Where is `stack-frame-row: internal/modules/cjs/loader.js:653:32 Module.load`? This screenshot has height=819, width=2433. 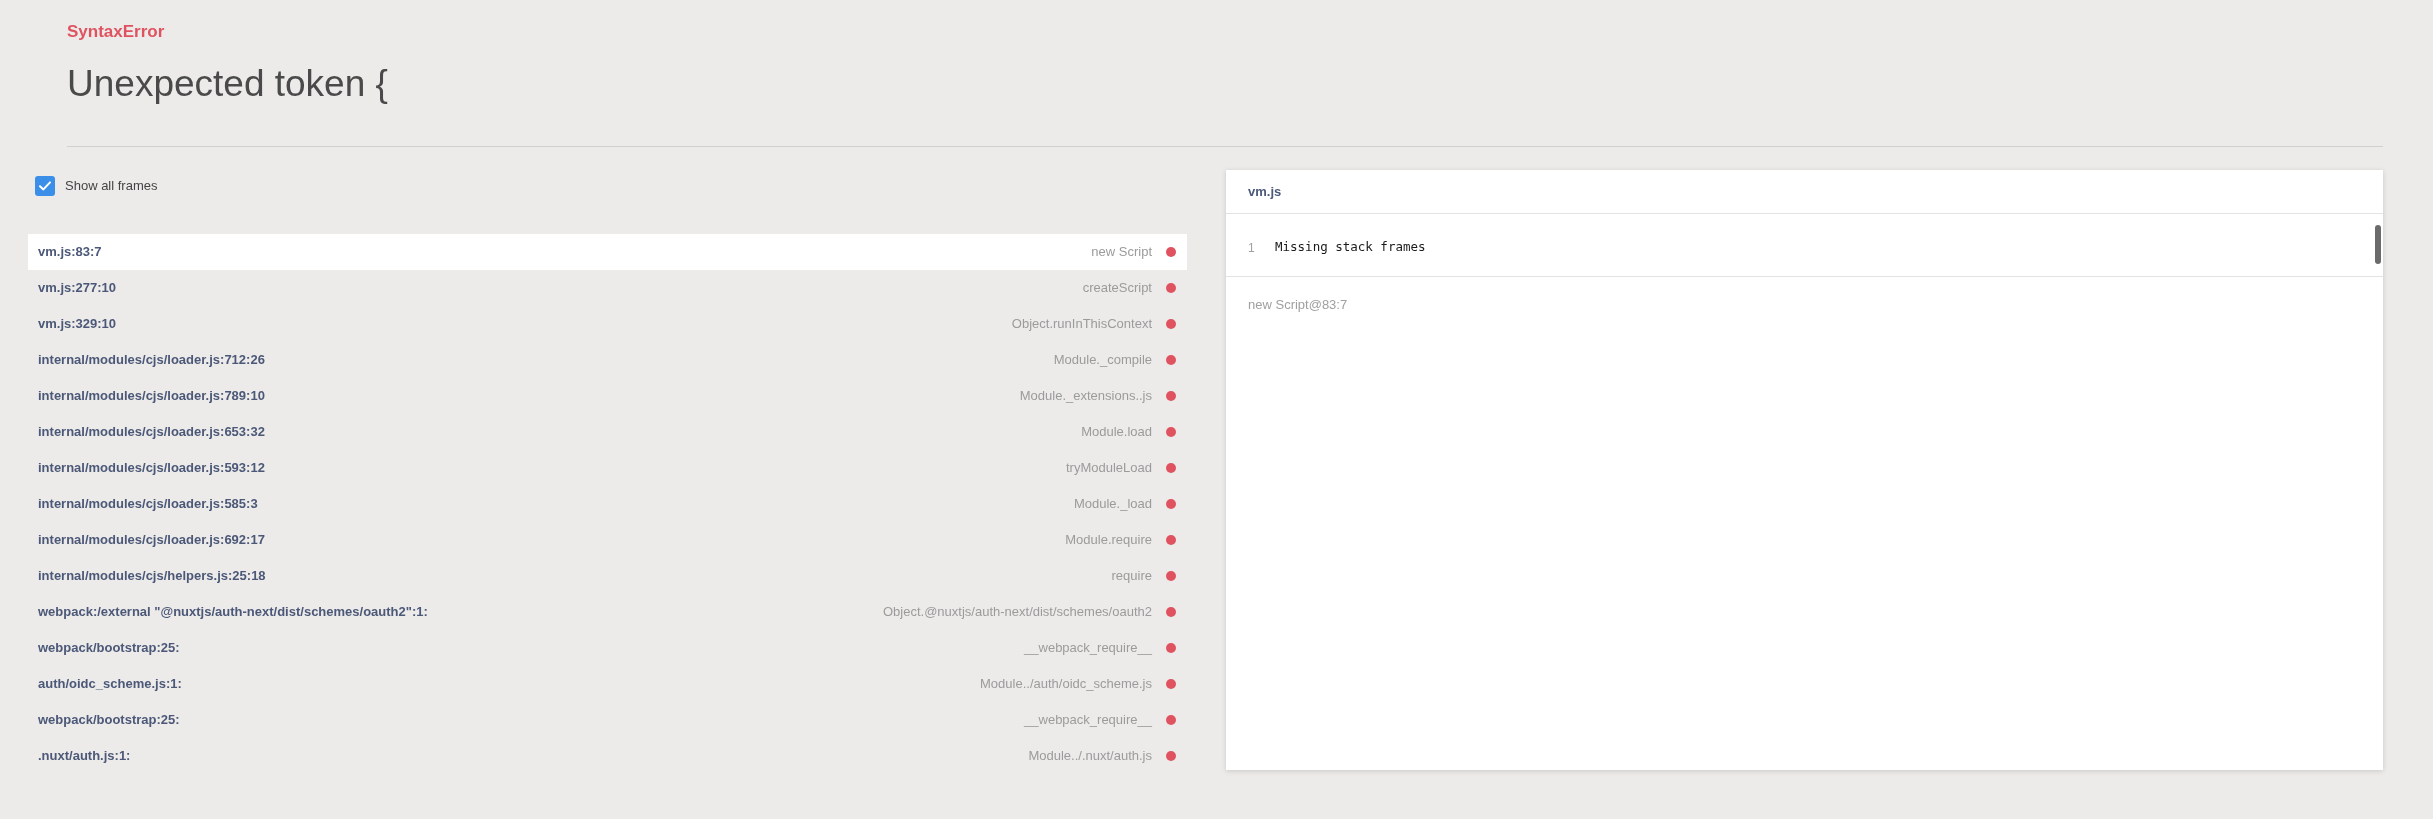 stack-frame-row: internal/modules/cjs/loader.js:653:32 Module.load is located at coordinates (607, 432).